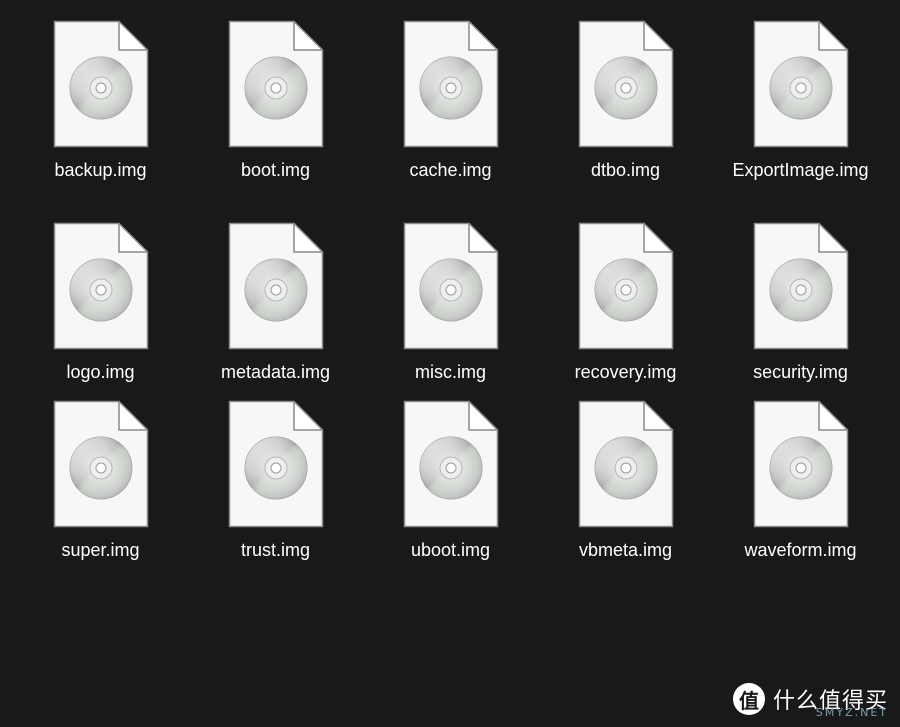 Image resolution: width=900 pixels, height=727 pixels. I want to click on file-name-label: logo.img, so click(100, 372).